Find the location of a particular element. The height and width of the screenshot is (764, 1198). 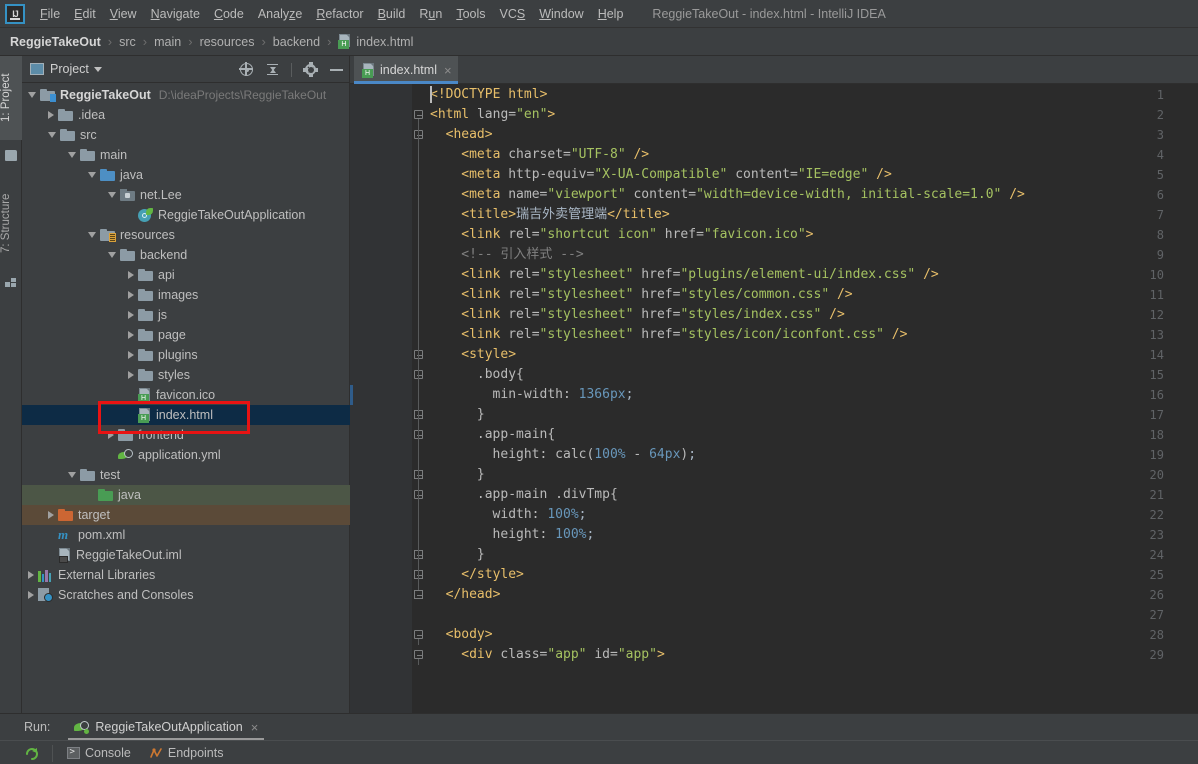

menu-item-analyze: Analyze is located at coordinates (280, 14).